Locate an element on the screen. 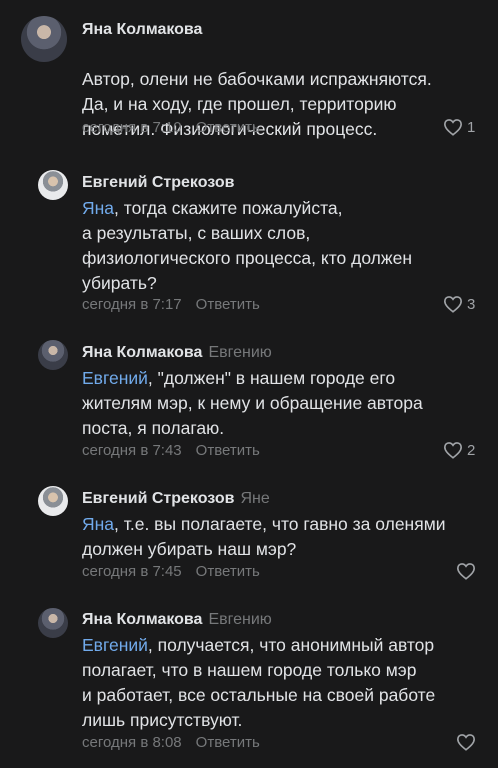 The height and width of the screenshot is (768, 498). comment-meta: сегодня в 7:43 Ответить is located at coordinates (171, 450).